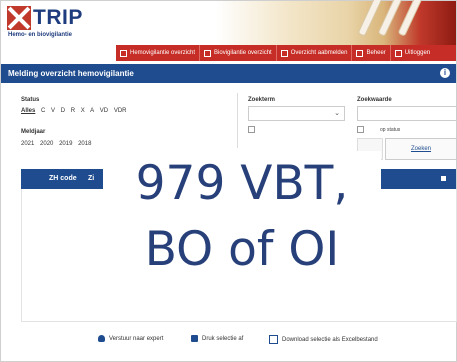  I want to click on printer-icon, so click(194, 338).